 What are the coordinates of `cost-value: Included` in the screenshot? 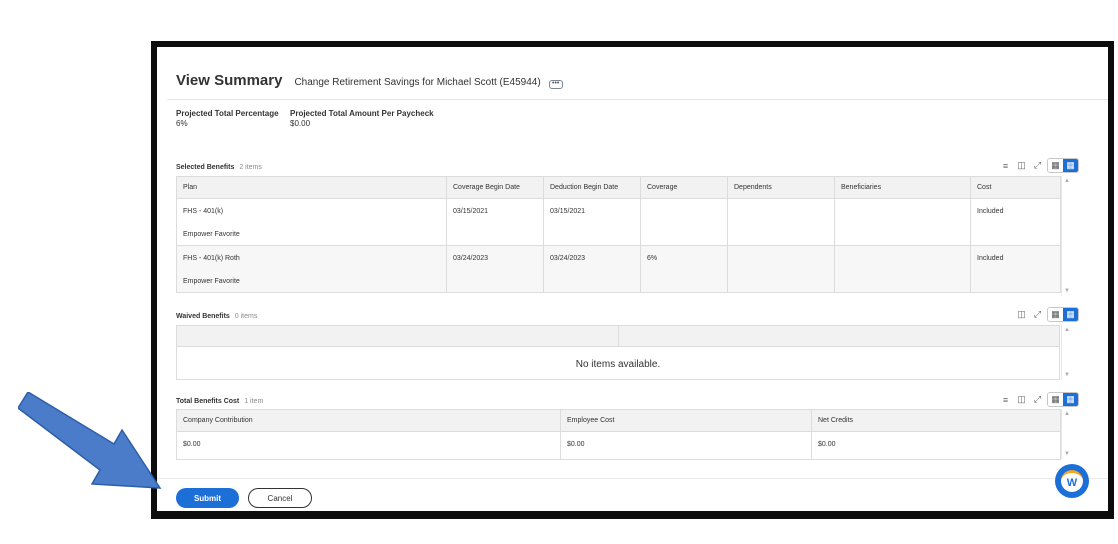 It's located at (990, 258).